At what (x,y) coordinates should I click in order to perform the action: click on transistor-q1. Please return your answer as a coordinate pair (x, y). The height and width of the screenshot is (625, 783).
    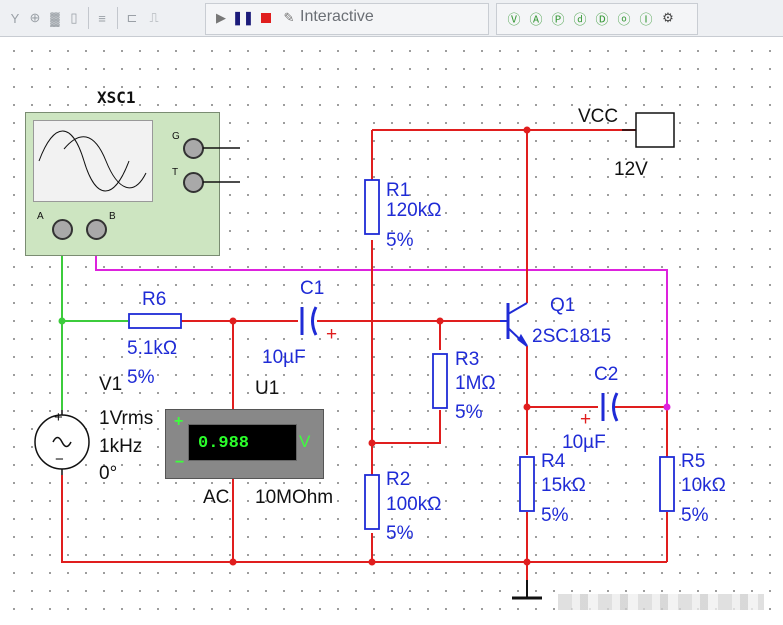
    Looking at the image, I should click on (514, 324).